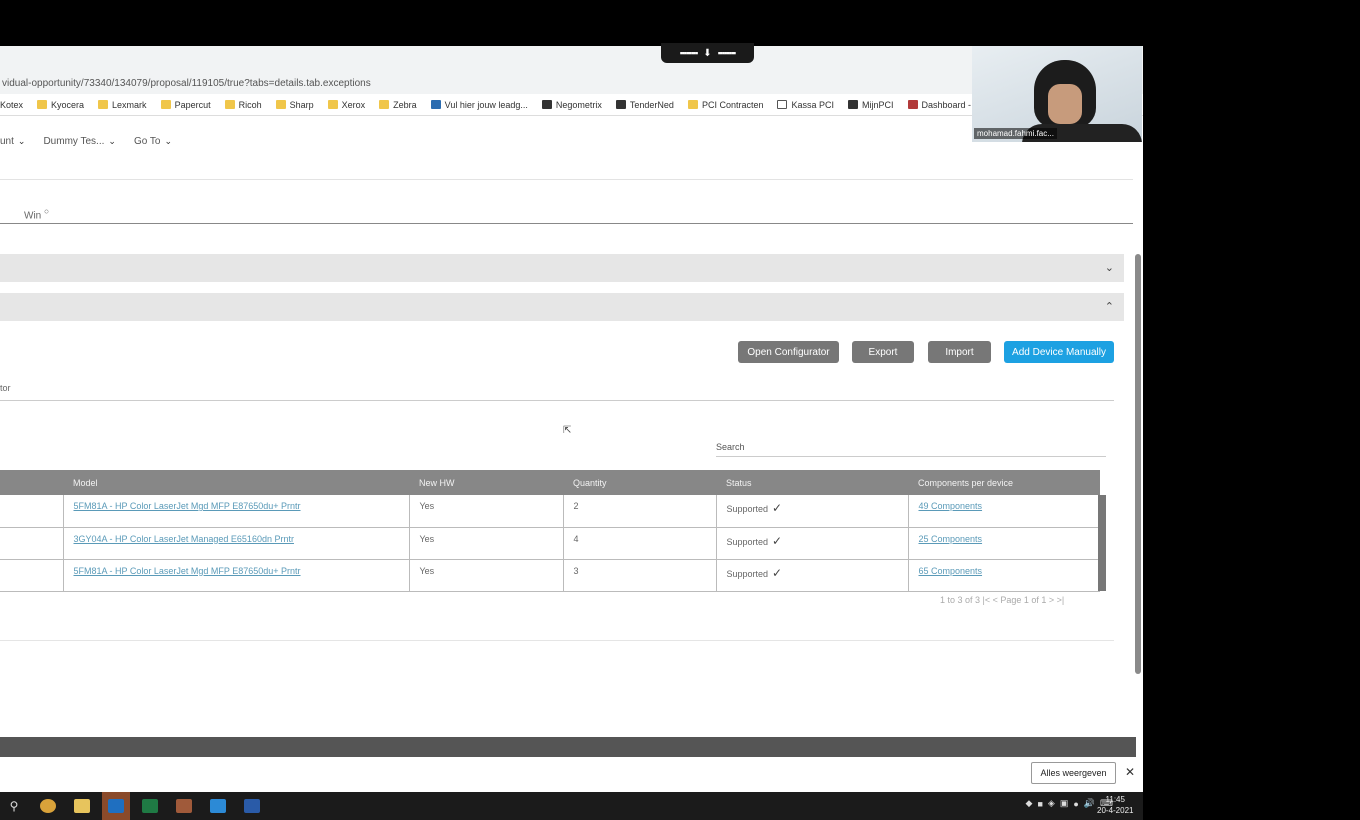 This screenshot has width=1360, height=820. Describe the element at coordinates (218, 806) in the screenshot. I see `m-app-icon` at that location.